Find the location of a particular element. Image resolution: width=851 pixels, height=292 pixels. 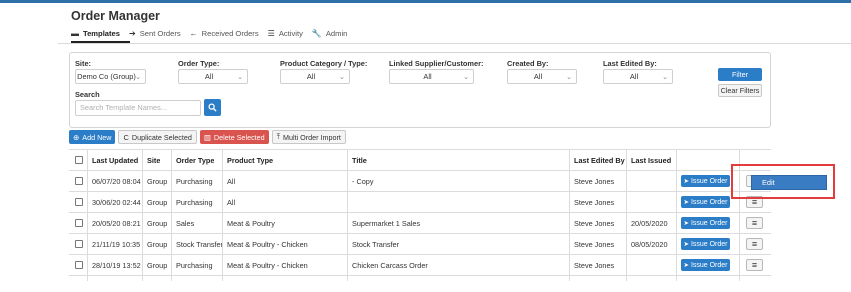

search-button is located at coordinates (212, 107).